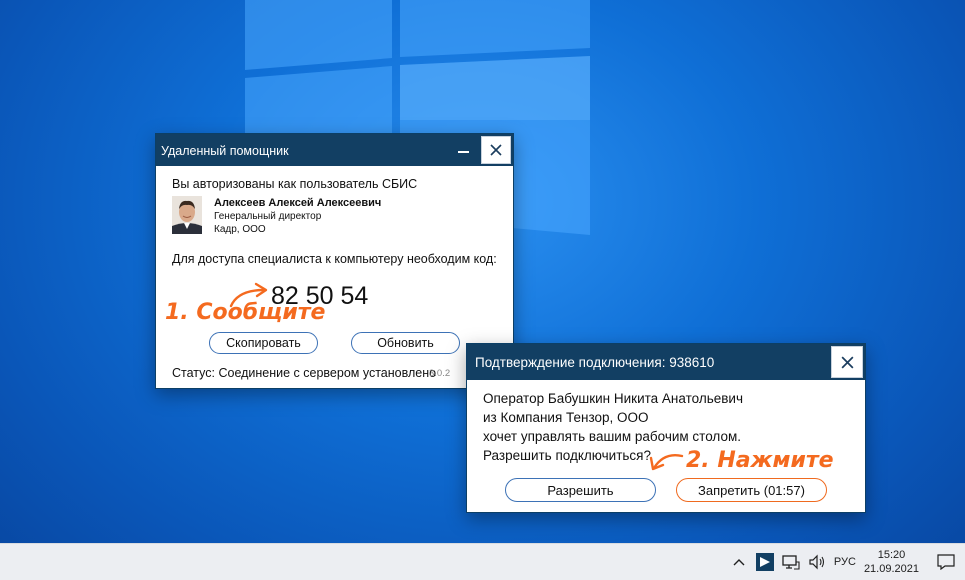 Image resolution: width=965 pixels, height=580 pixels. What do you see at coordinates (295, 184) in the screenshot?
I see `authorized-text: Вы авторизованы как пользователь СБИС` at bounding box center [295, 184].